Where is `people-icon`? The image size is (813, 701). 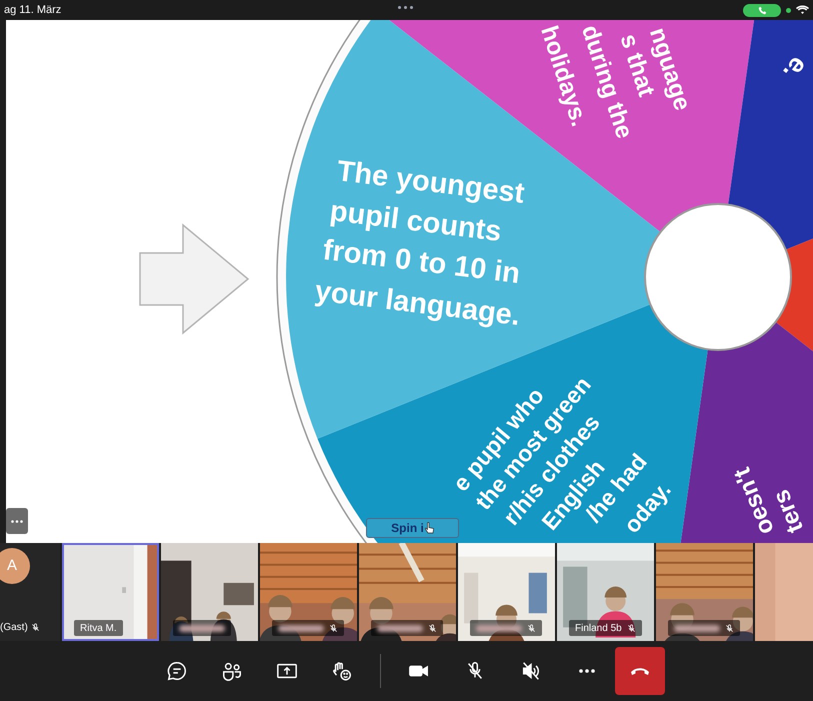
people-icon is located at coordinates (232, 671).